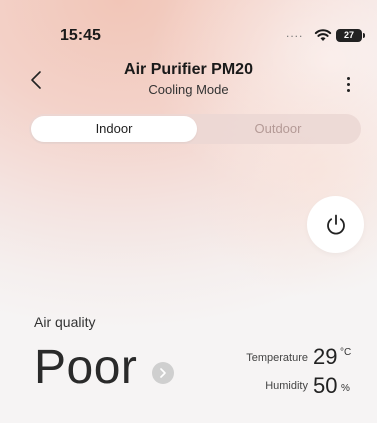 The height and width of the screenshot is (423, 377). What do you see at coordinates (188, 409) in the screenshot?
I see `bottom-panel` at bounding box center [188, 409].